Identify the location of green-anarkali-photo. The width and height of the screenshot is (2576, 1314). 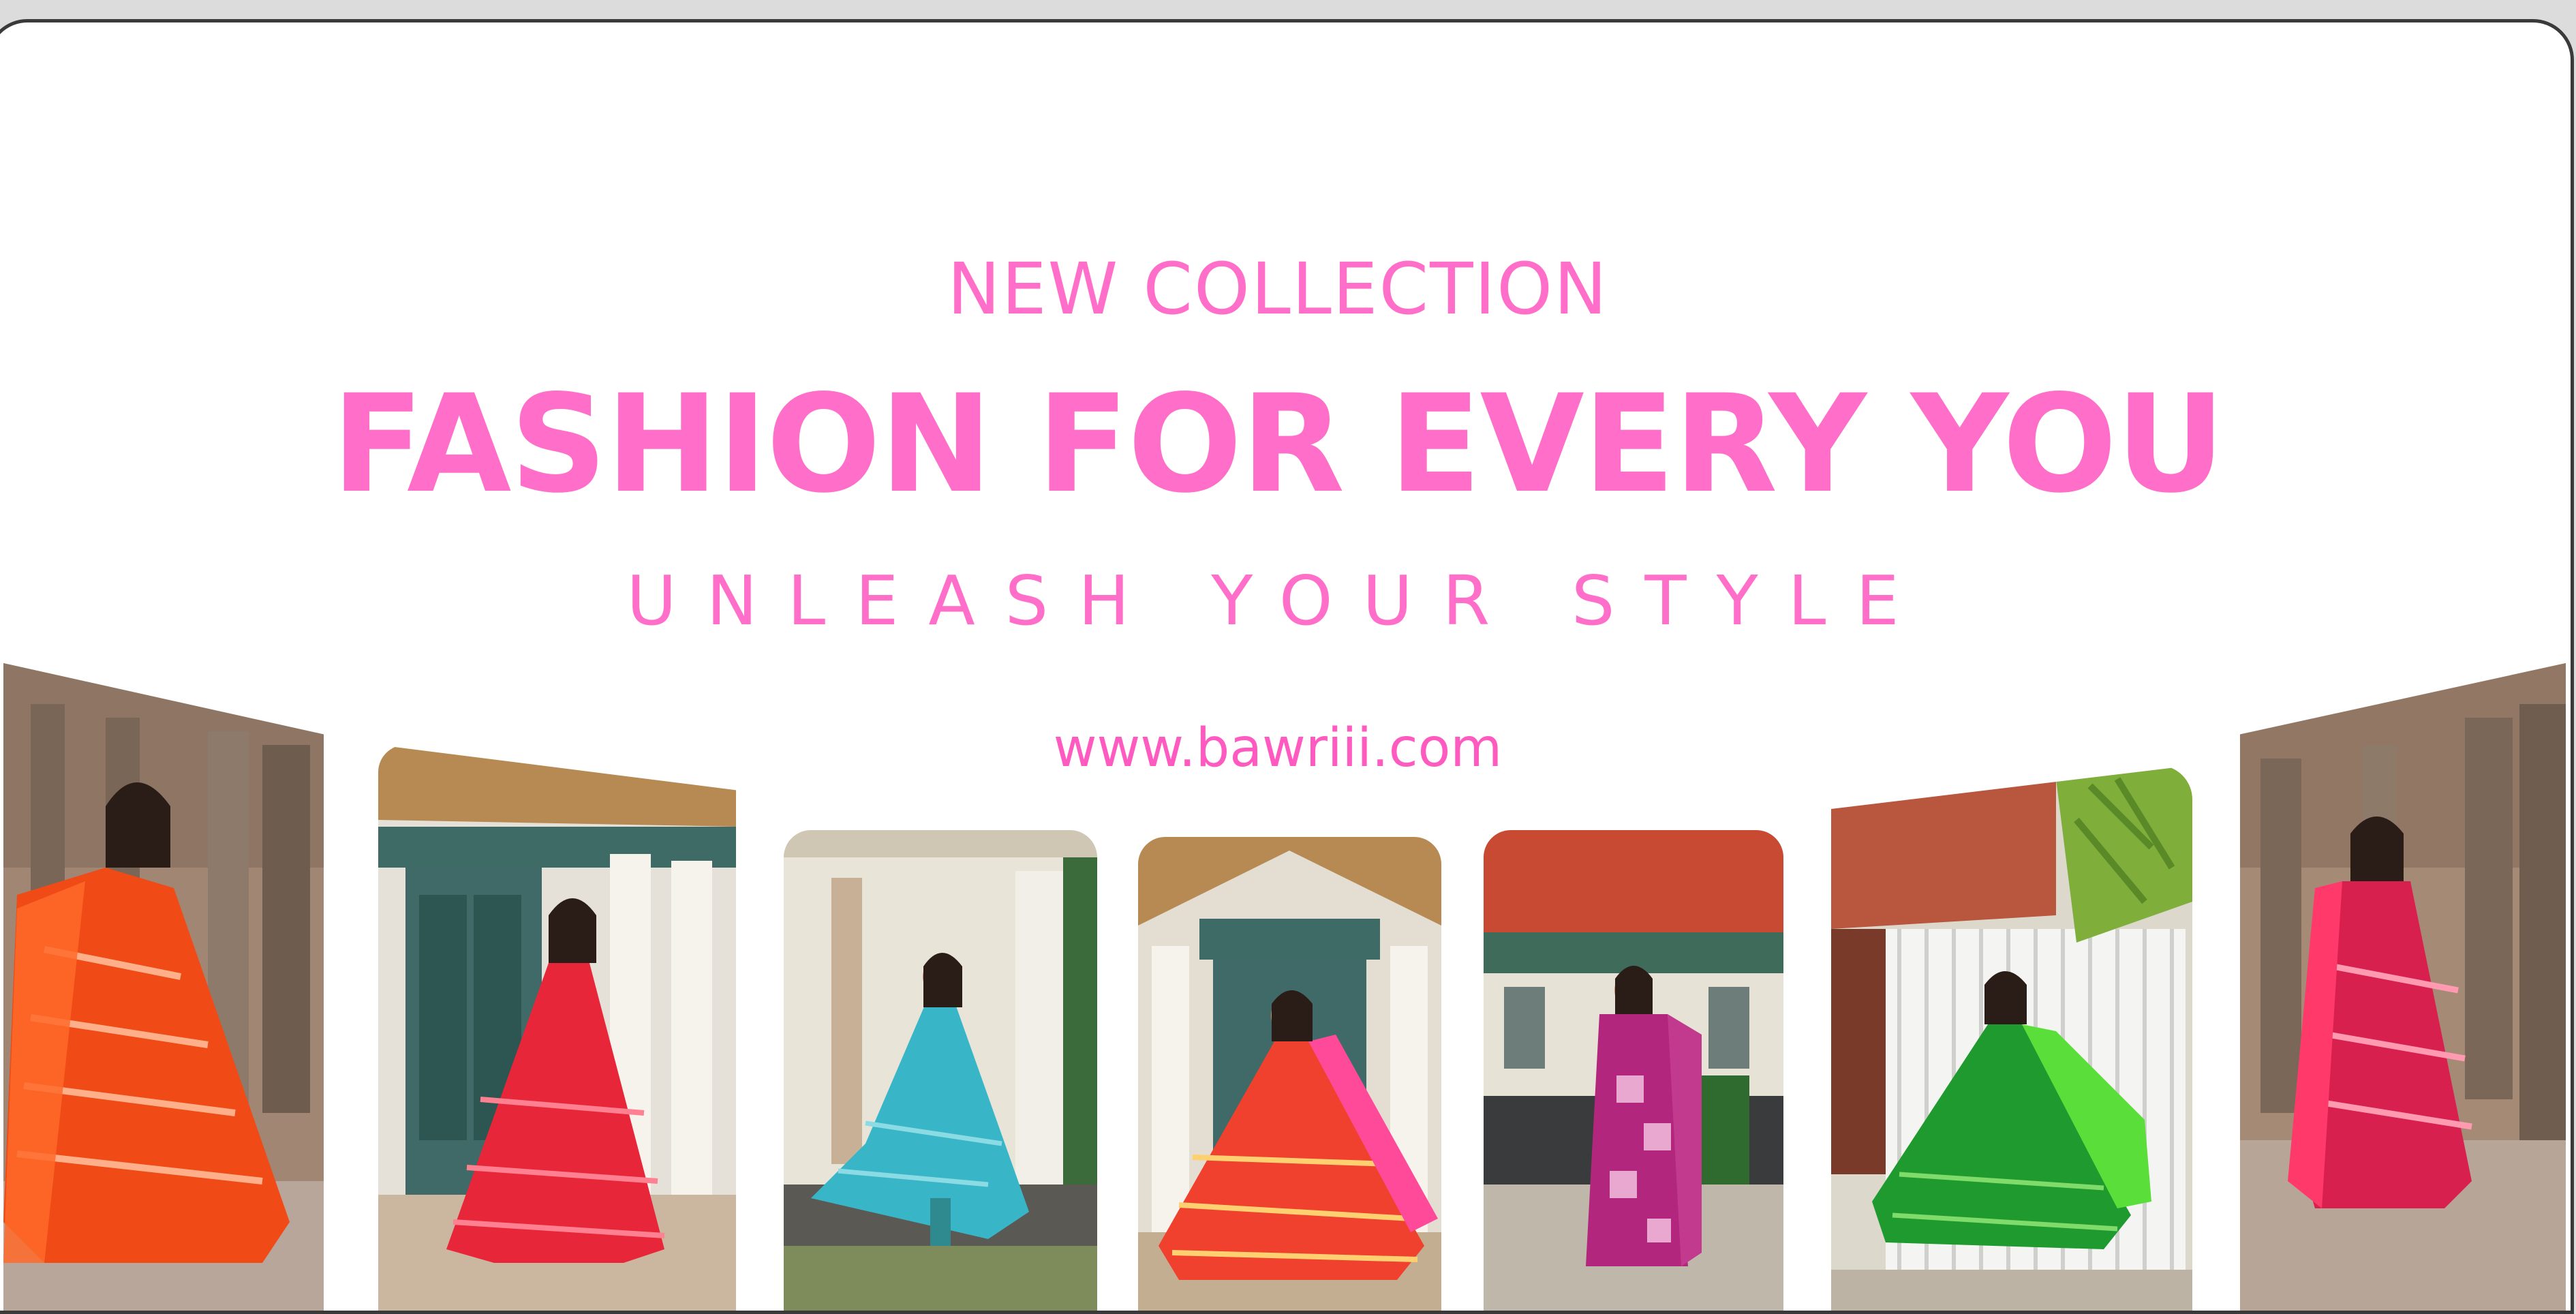
(2012, 1038).